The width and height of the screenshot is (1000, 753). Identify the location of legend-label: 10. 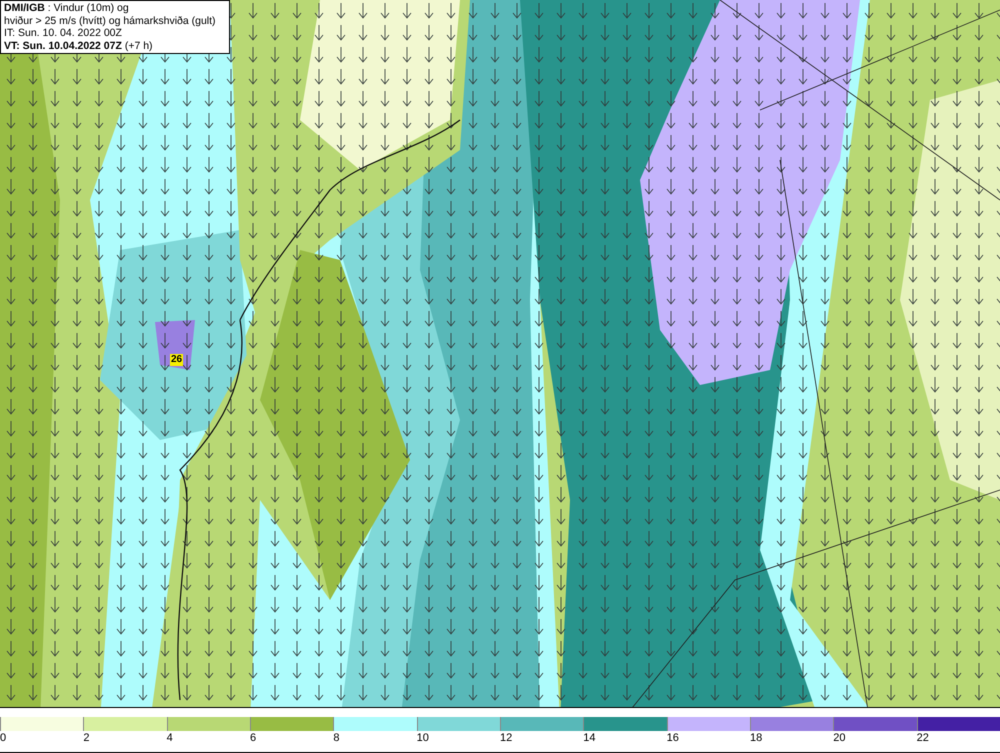
(422, 738).